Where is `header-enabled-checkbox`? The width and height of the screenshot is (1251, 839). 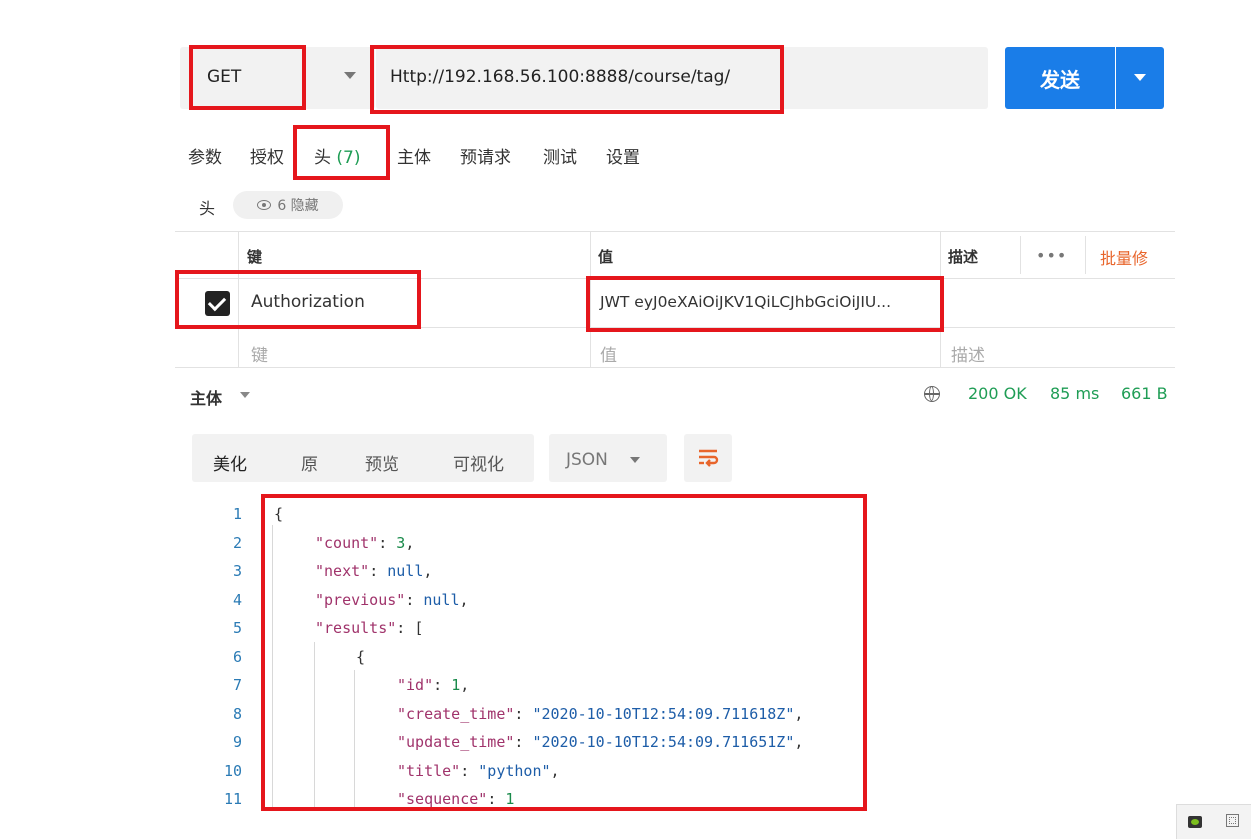
header-enabled-checkbox is located at coordinates (217, 303).